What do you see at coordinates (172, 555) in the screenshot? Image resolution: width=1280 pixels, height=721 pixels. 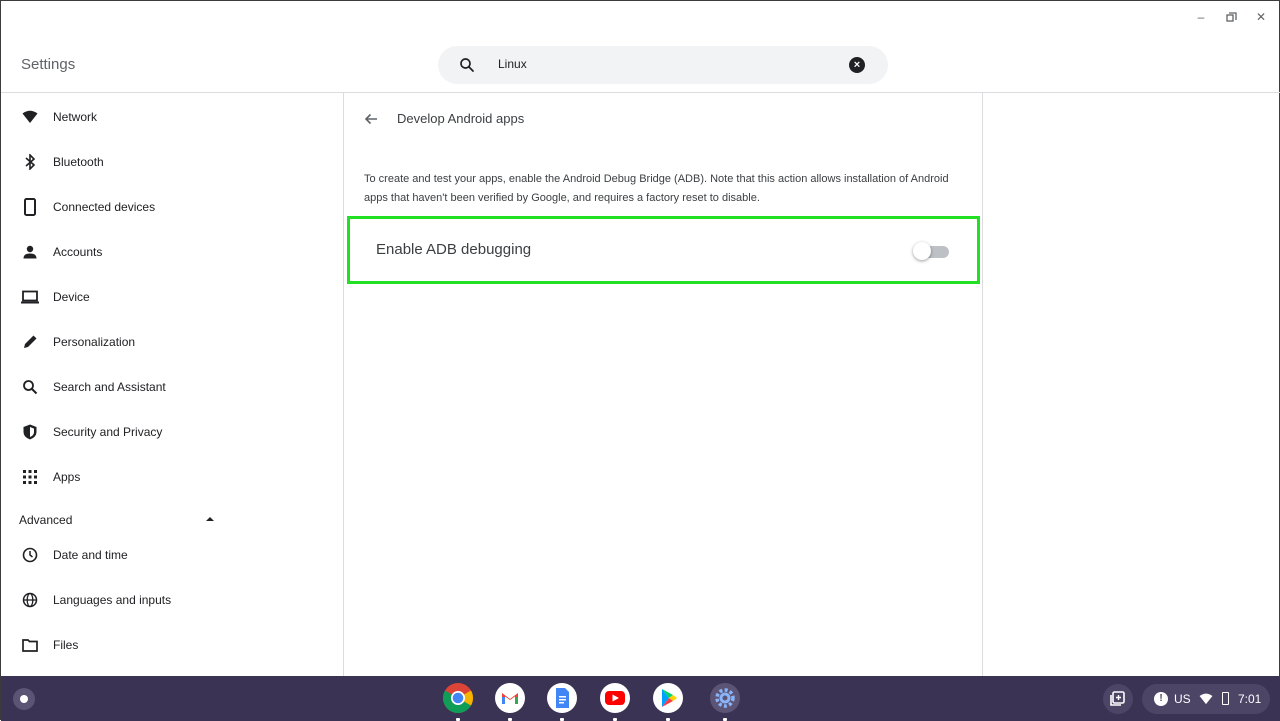 I see `sidebar-item-date-time: Date and time` at bounding box center [172, 555].